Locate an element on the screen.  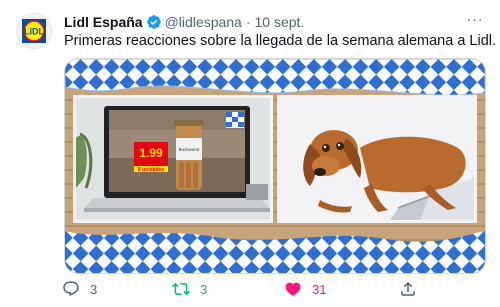
heart-icon is located at coordinates (293, 289).